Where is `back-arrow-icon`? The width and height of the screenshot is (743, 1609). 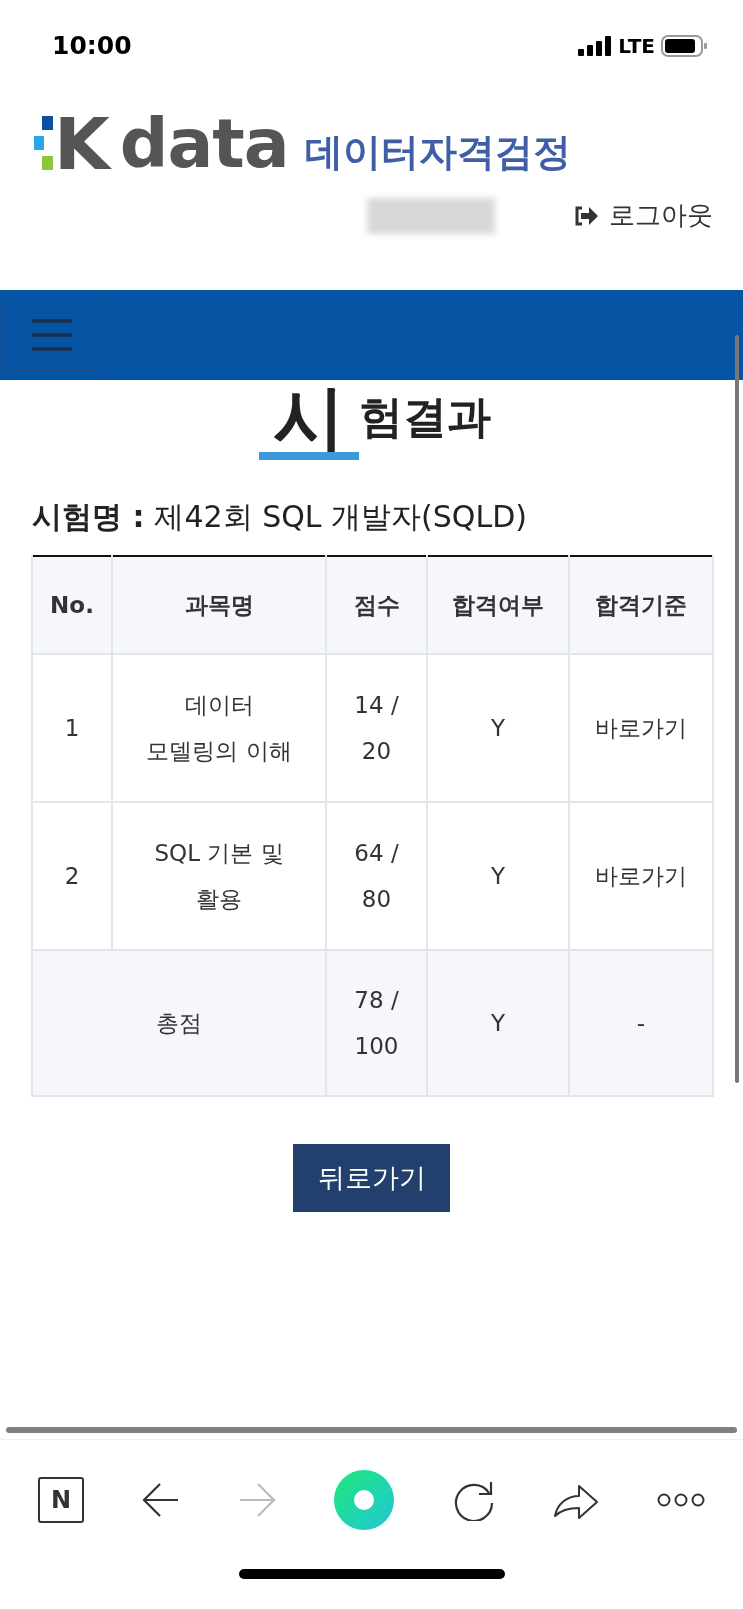 back-arrow-icon is located at coordinates (161, 1499).